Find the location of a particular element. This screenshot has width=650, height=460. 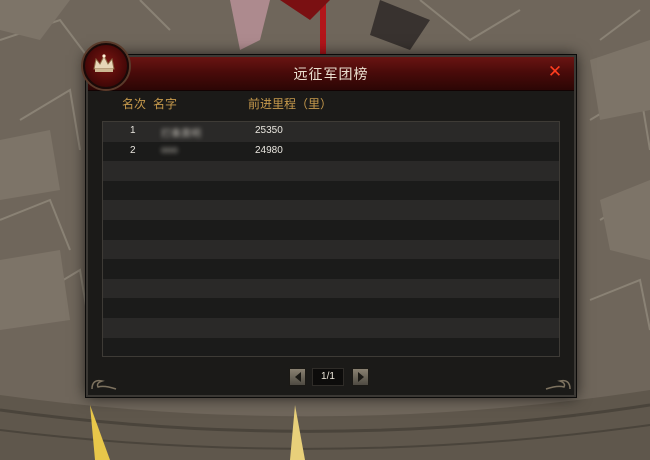

next-page-button is located at coordinates (360, 377).